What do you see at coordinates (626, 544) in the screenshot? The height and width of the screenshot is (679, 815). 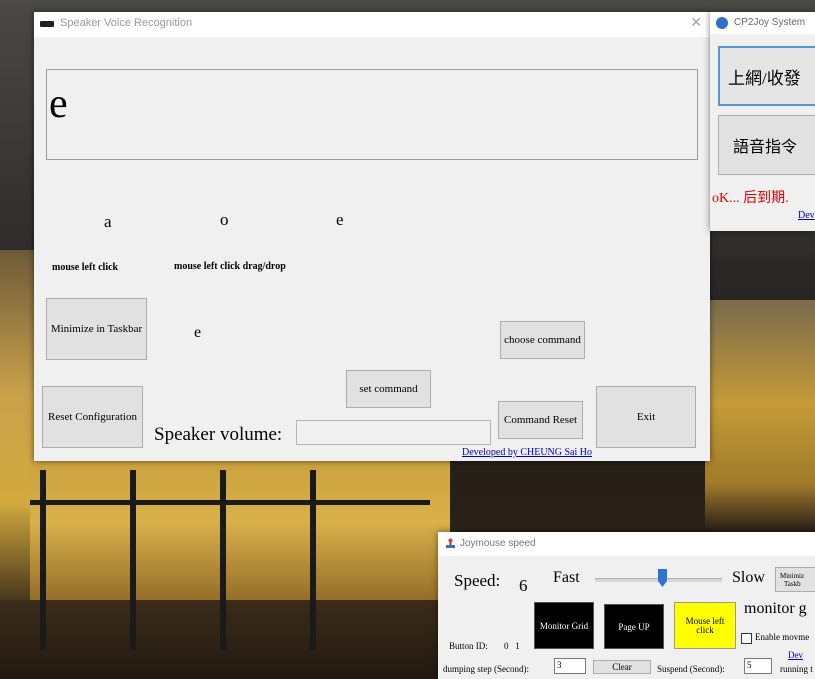 I see `title-bar: Joymouse speed` at bounding box center [626, 544].